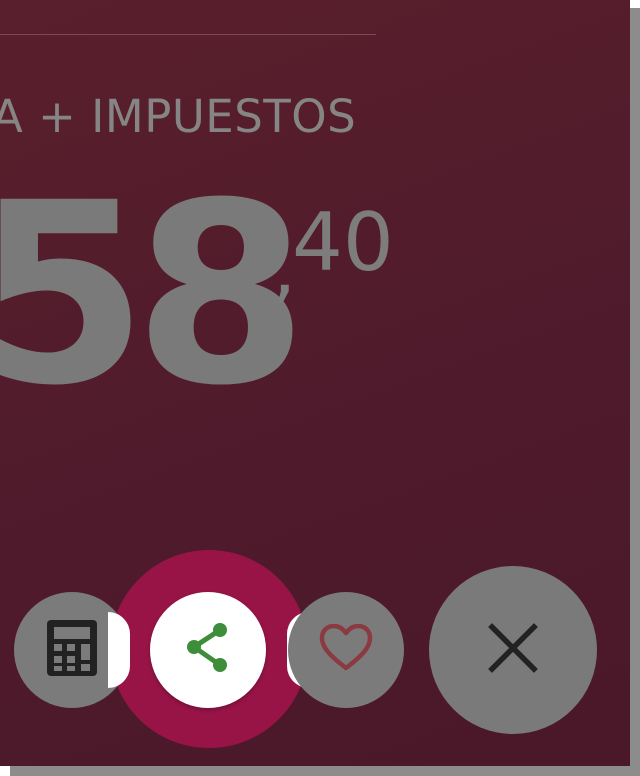 This screenshot has height=776, width=640. I want to click on tax-label: A + IMPUESTOS, so click(178, 116).